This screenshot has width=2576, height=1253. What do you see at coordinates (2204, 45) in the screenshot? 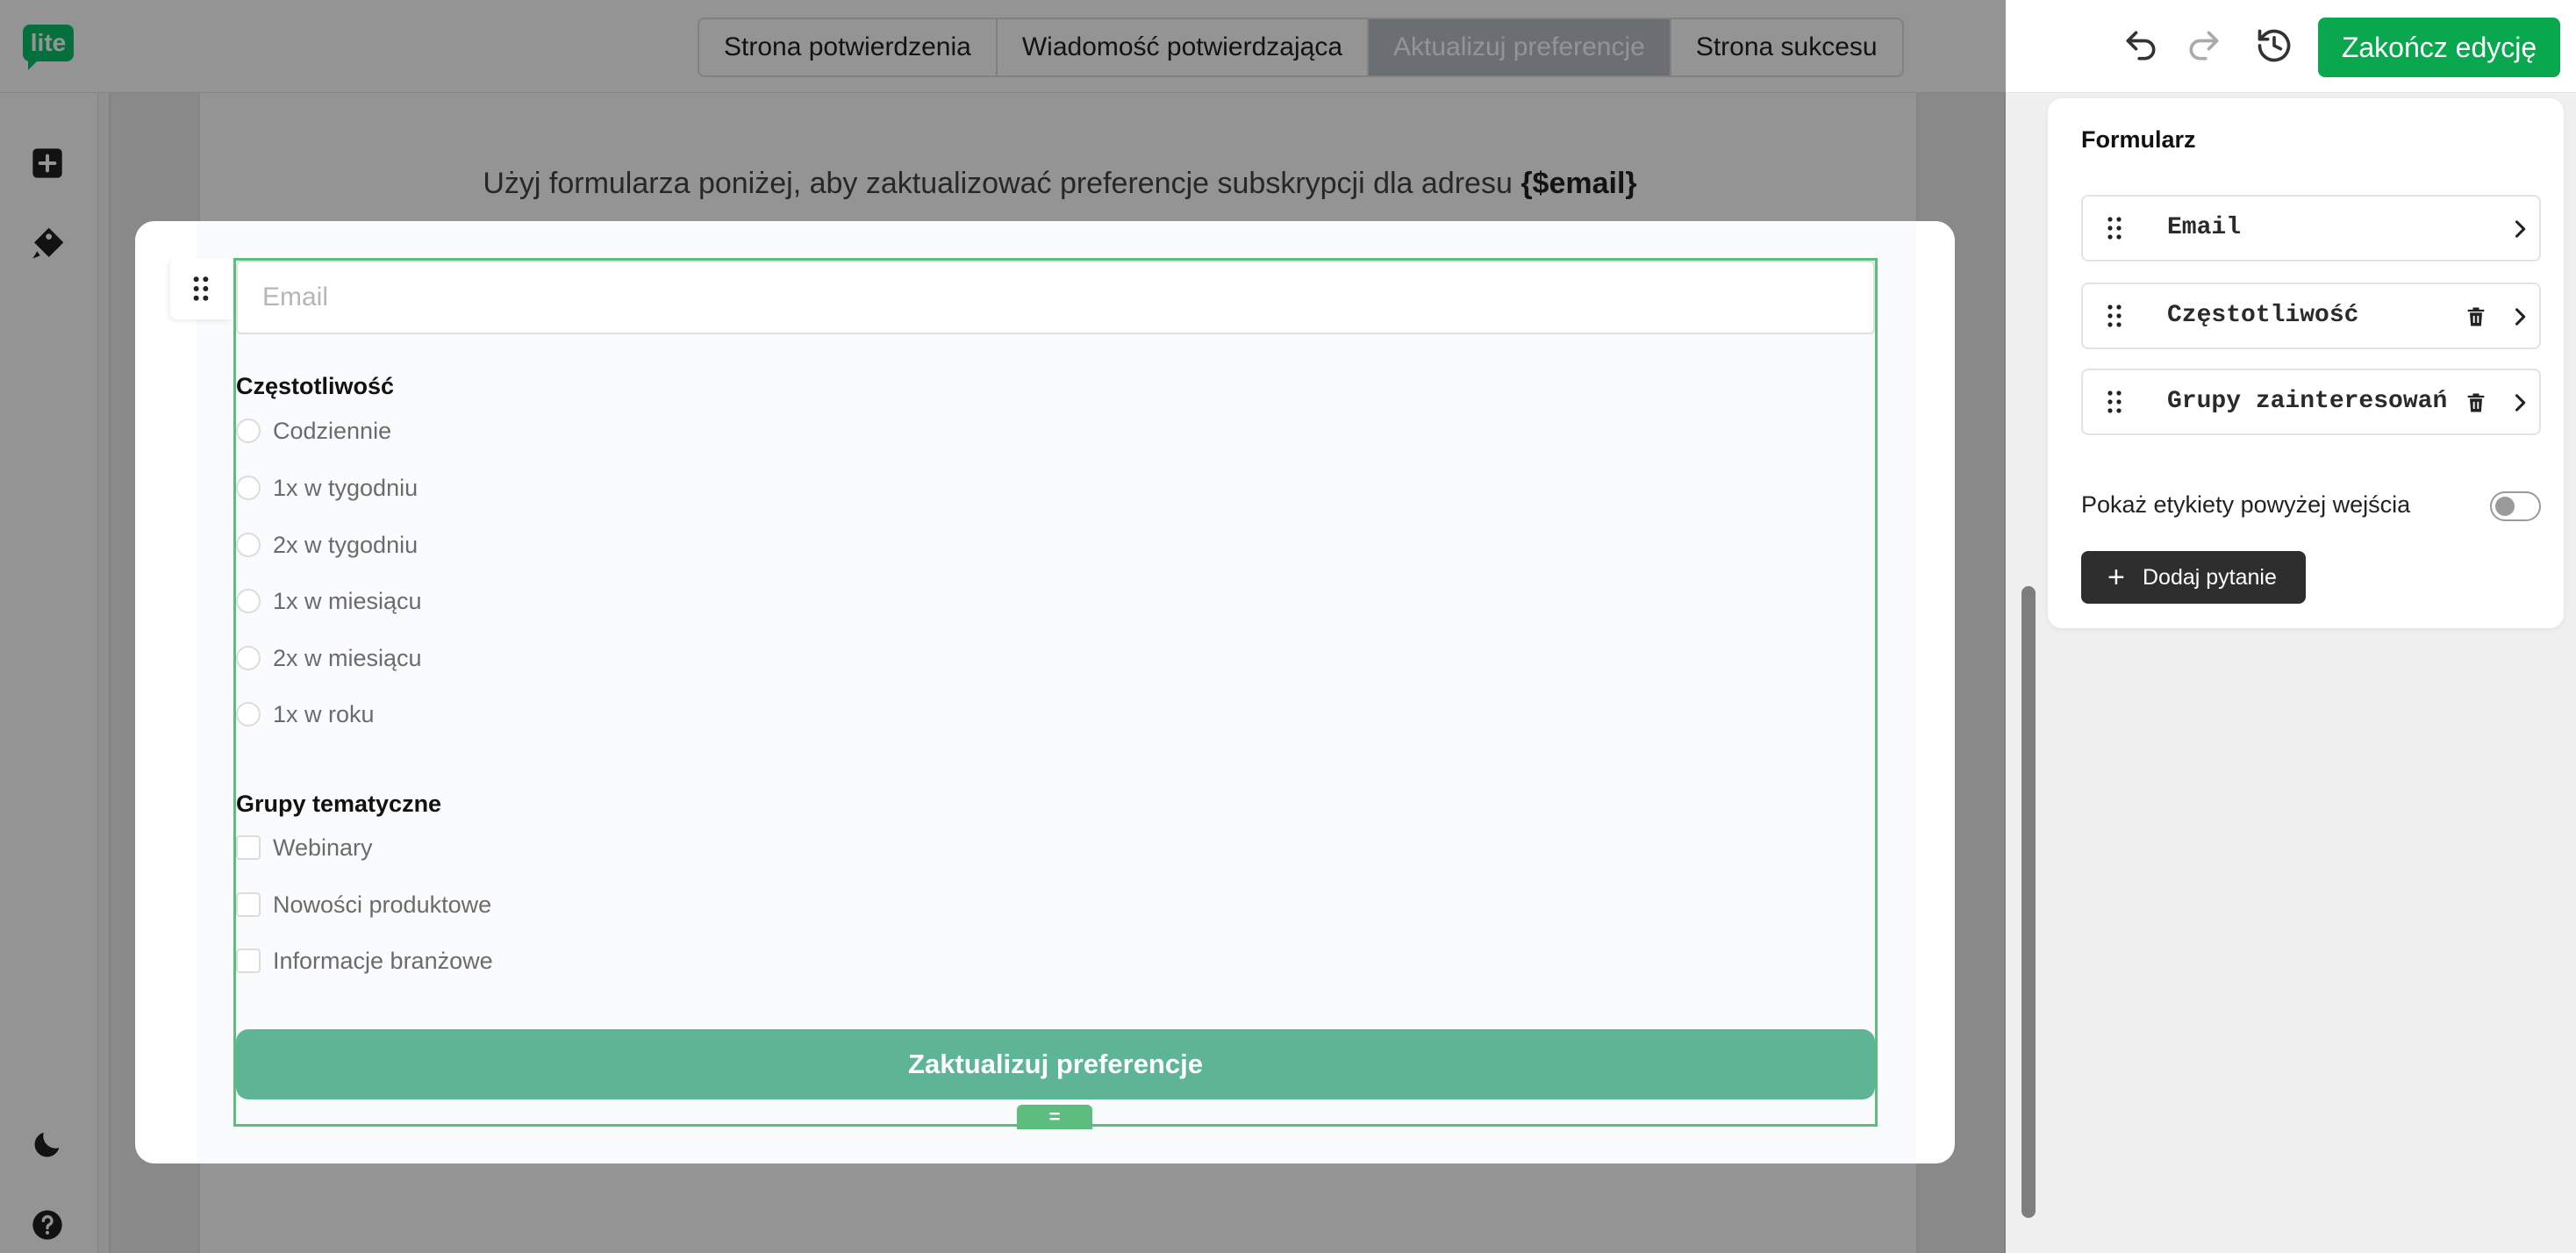
I see `redo-icon` at bounding box center [2204, 45].